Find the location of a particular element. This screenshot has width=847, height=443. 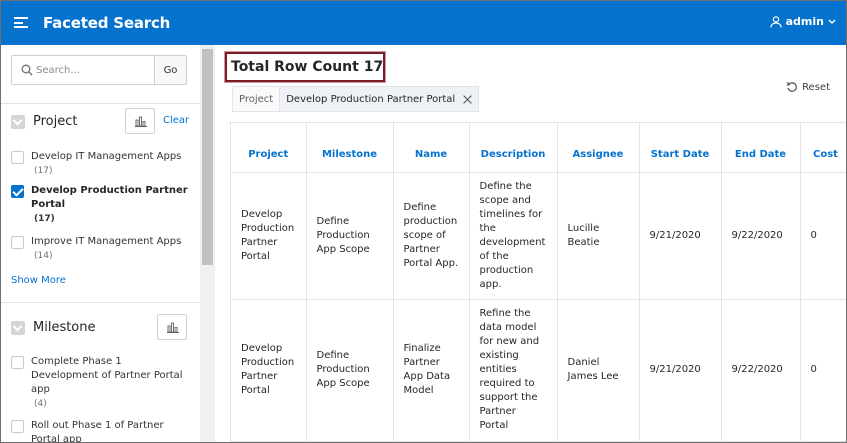

option-label: Develop Production Partner Portal is located at coordinates (109, 197).